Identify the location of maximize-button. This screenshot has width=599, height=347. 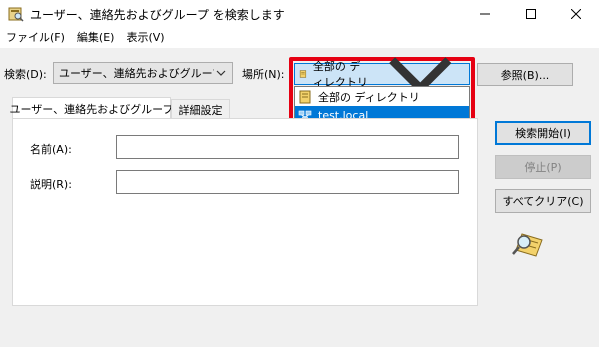
(531, 14).